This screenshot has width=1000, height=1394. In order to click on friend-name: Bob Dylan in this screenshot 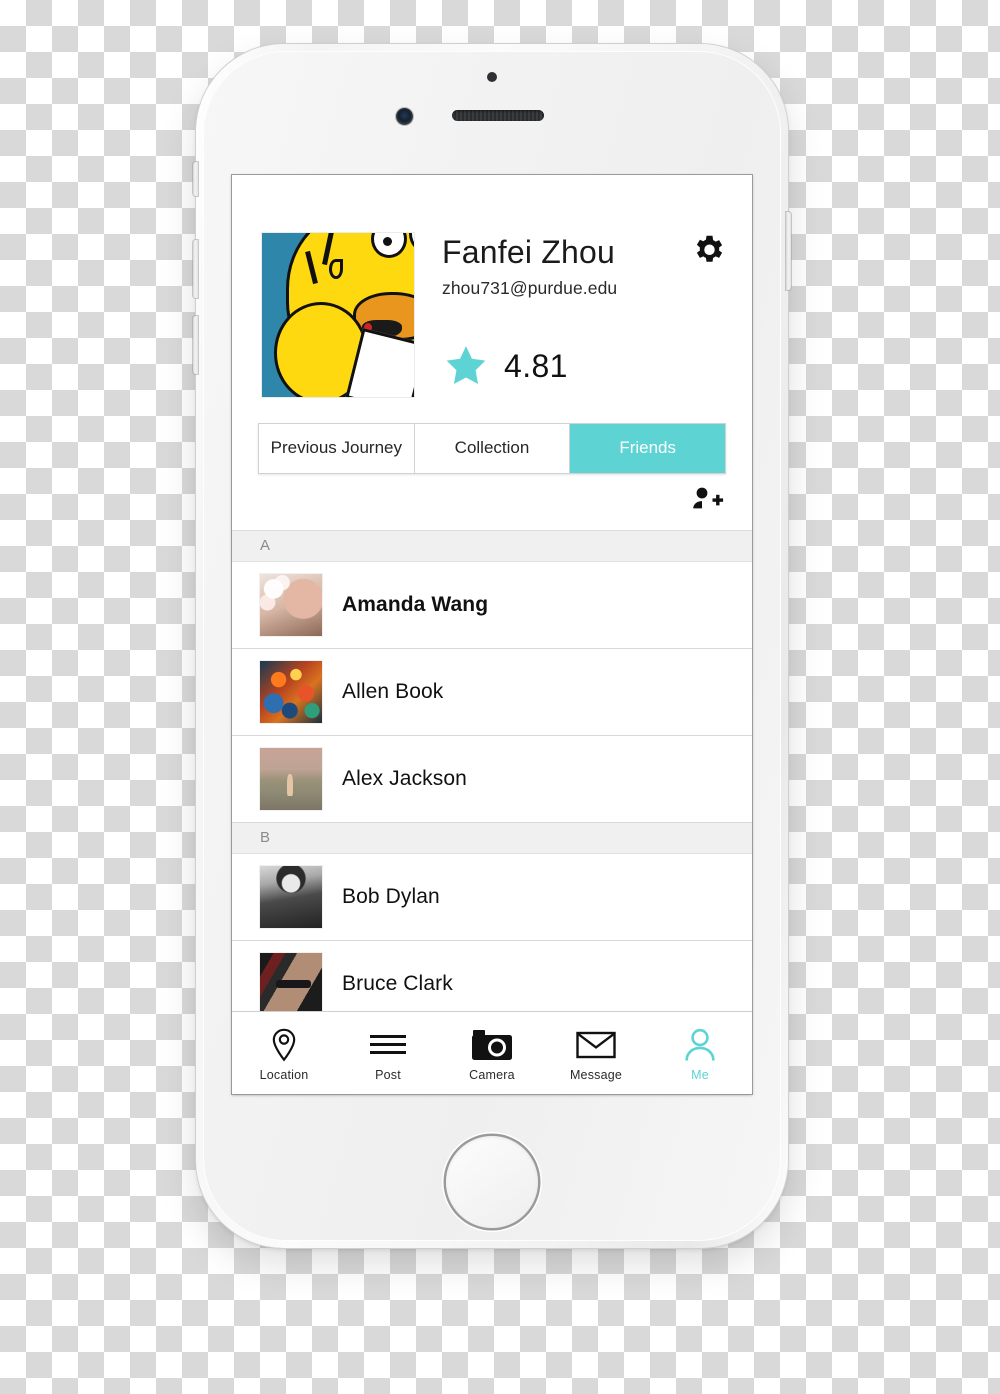, I will do `click(391, 897)`.